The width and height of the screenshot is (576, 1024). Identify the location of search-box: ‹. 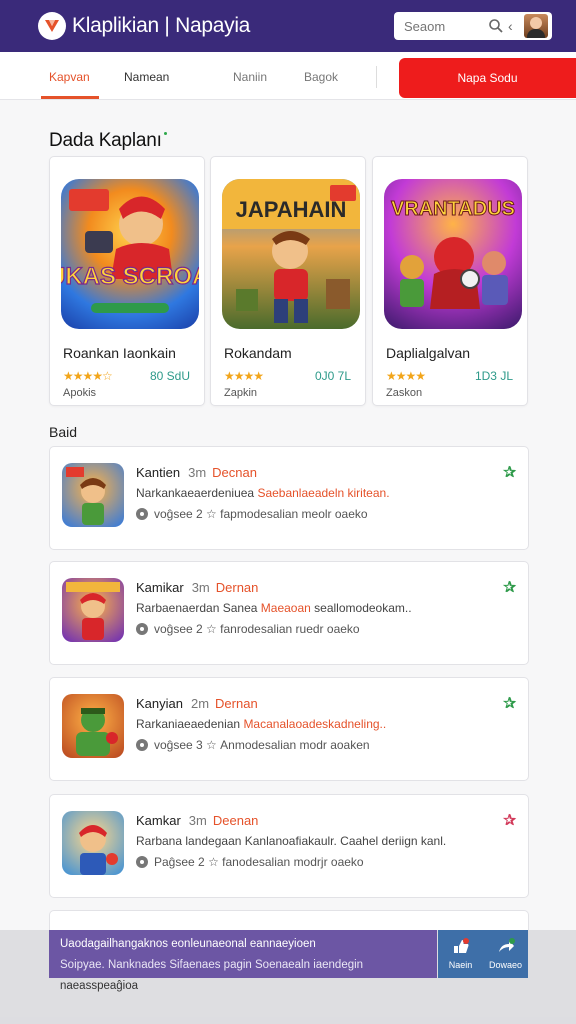
(473, 26).